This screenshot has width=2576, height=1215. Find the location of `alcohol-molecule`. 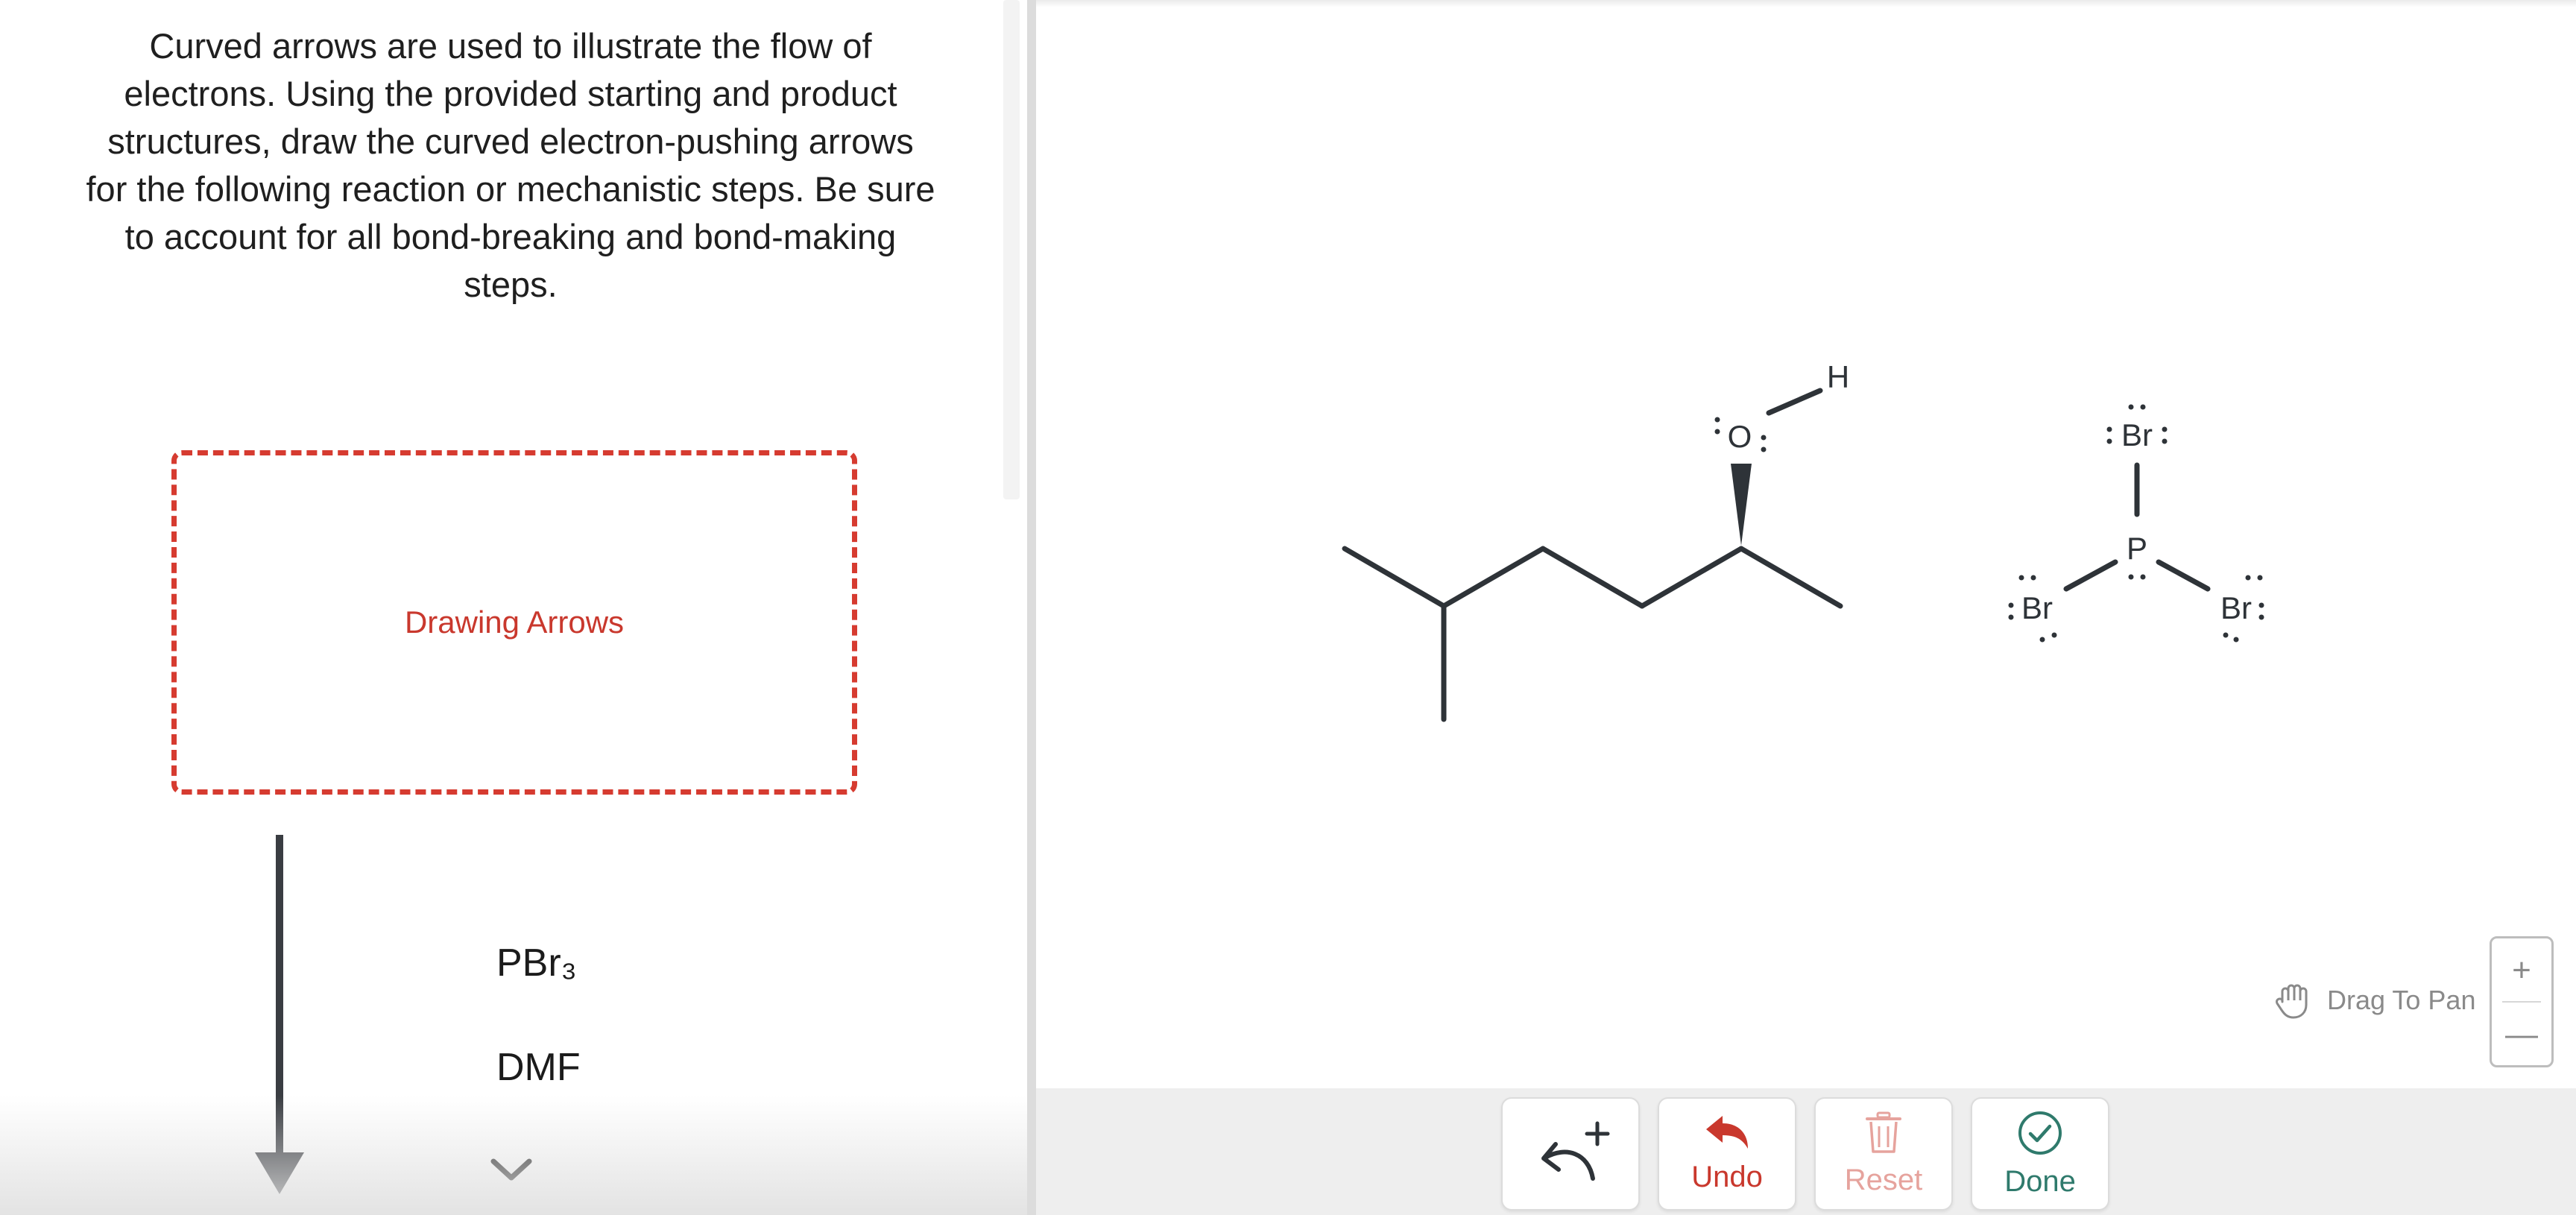

alcohol-molecule is located at coordinates (1592, 555).